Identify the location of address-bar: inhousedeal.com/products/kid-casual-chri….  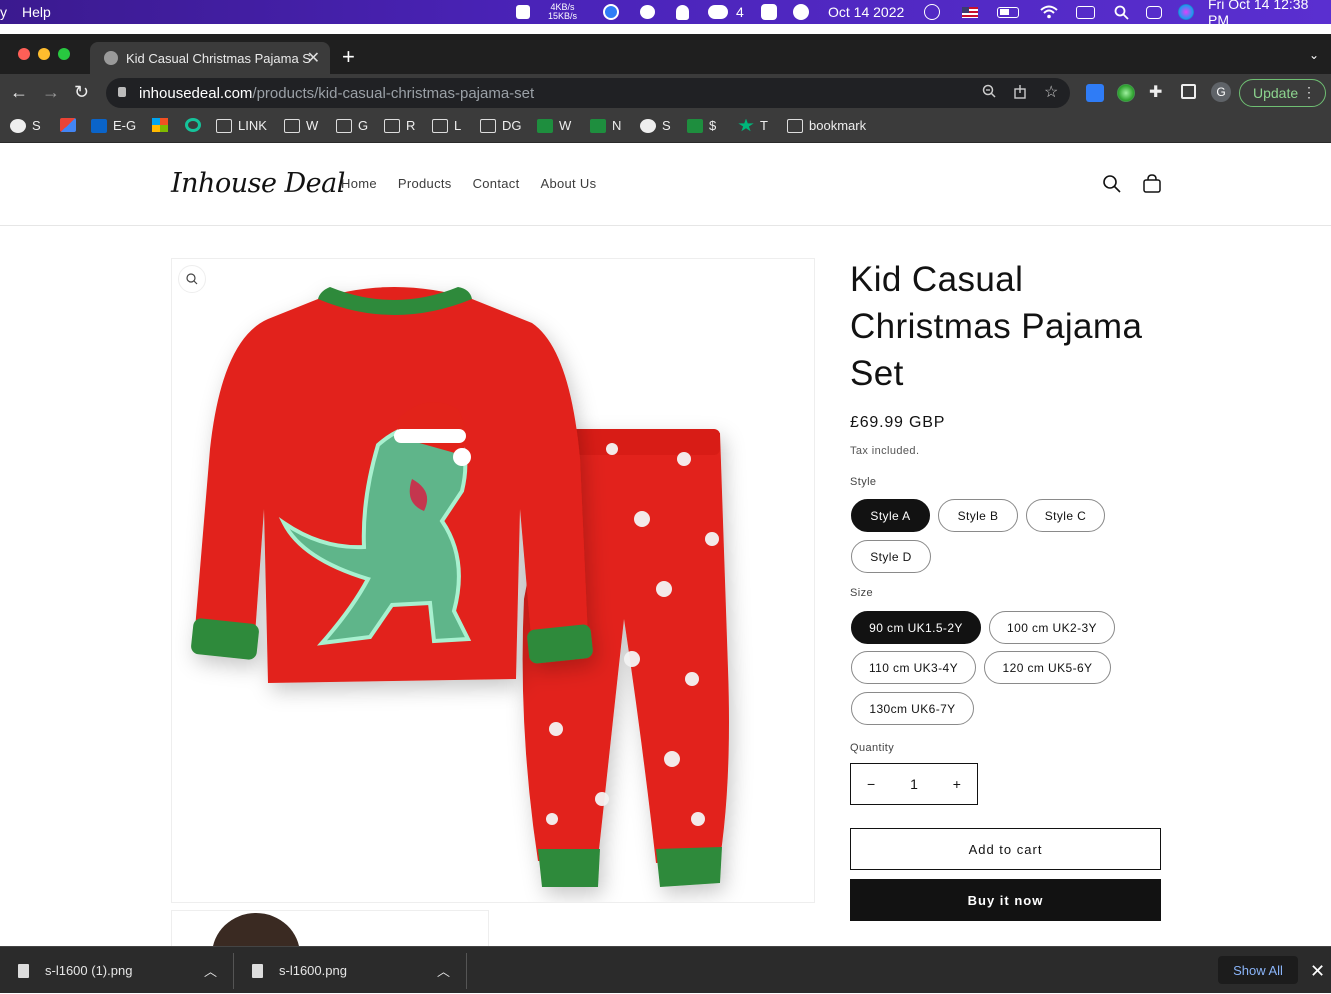
(588, 93).